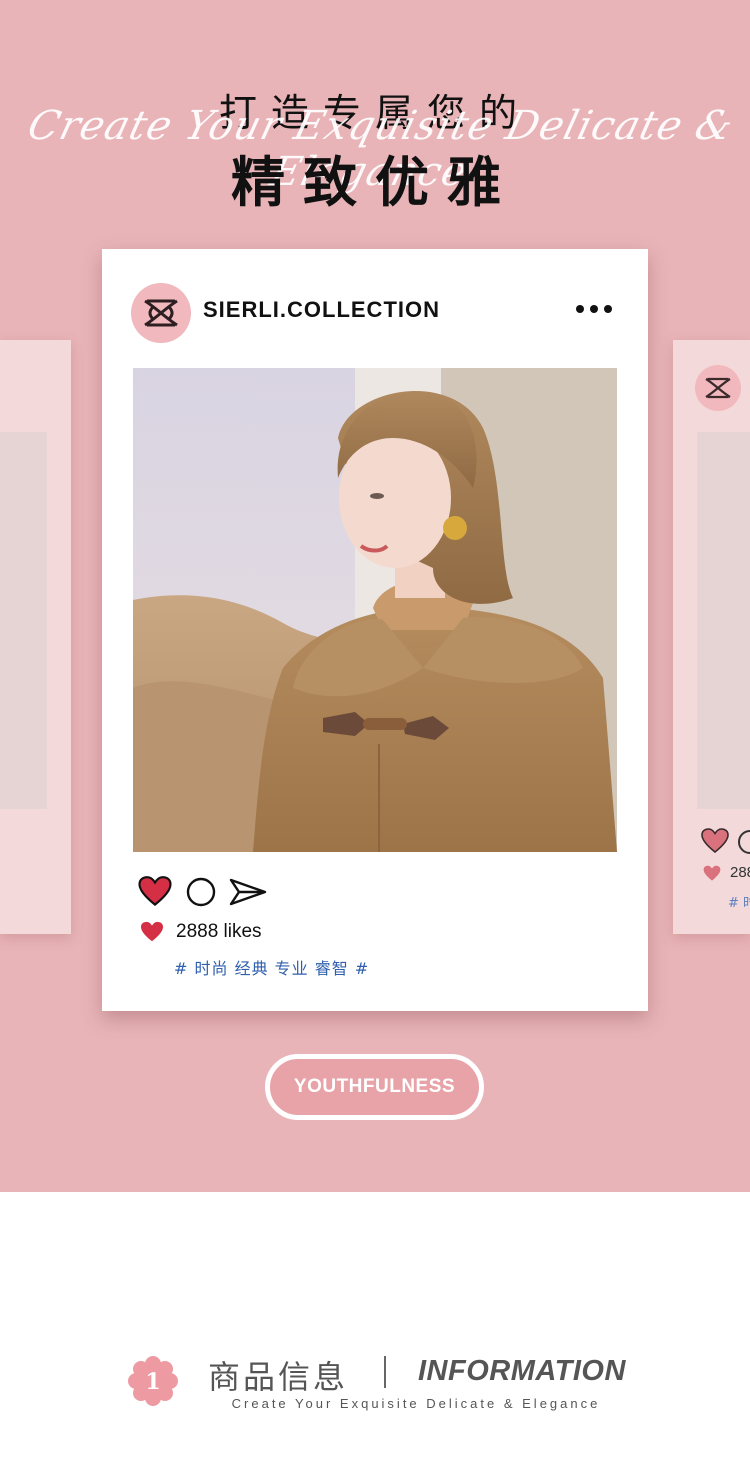 This screenshot has height=1461, width=750. I want to click on section-title-cn: 商品信息, so click(278, 1377).